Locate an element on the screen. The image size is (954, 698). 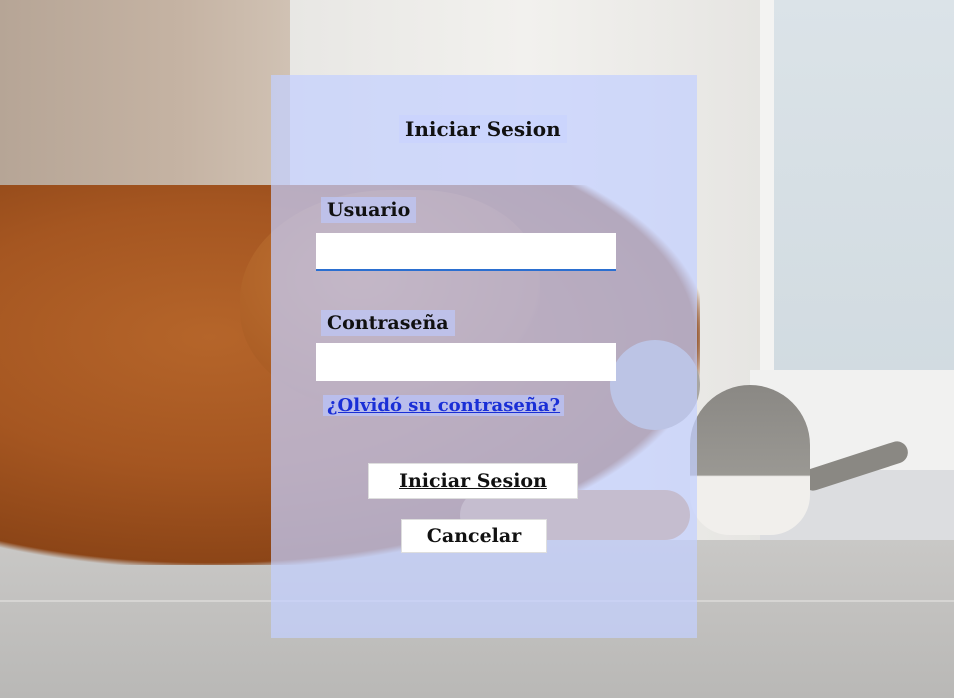
background-cat-body is located at coordinates (750, 460).